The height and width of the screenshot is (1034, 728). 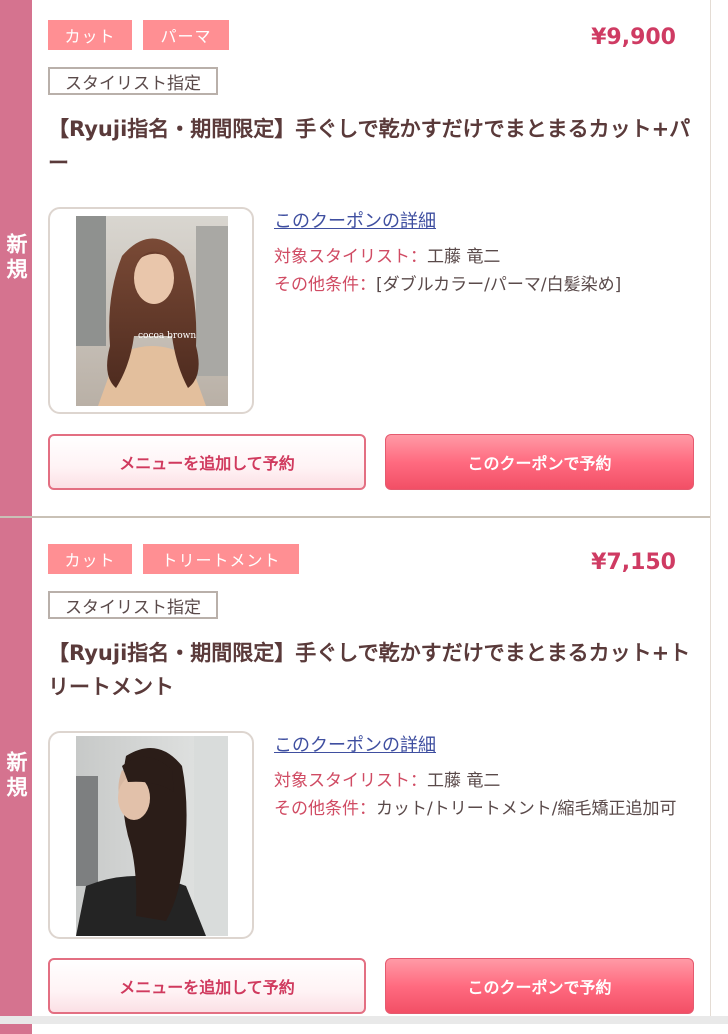 I want to click on bottom-edge, so click(x=364, y=1020).